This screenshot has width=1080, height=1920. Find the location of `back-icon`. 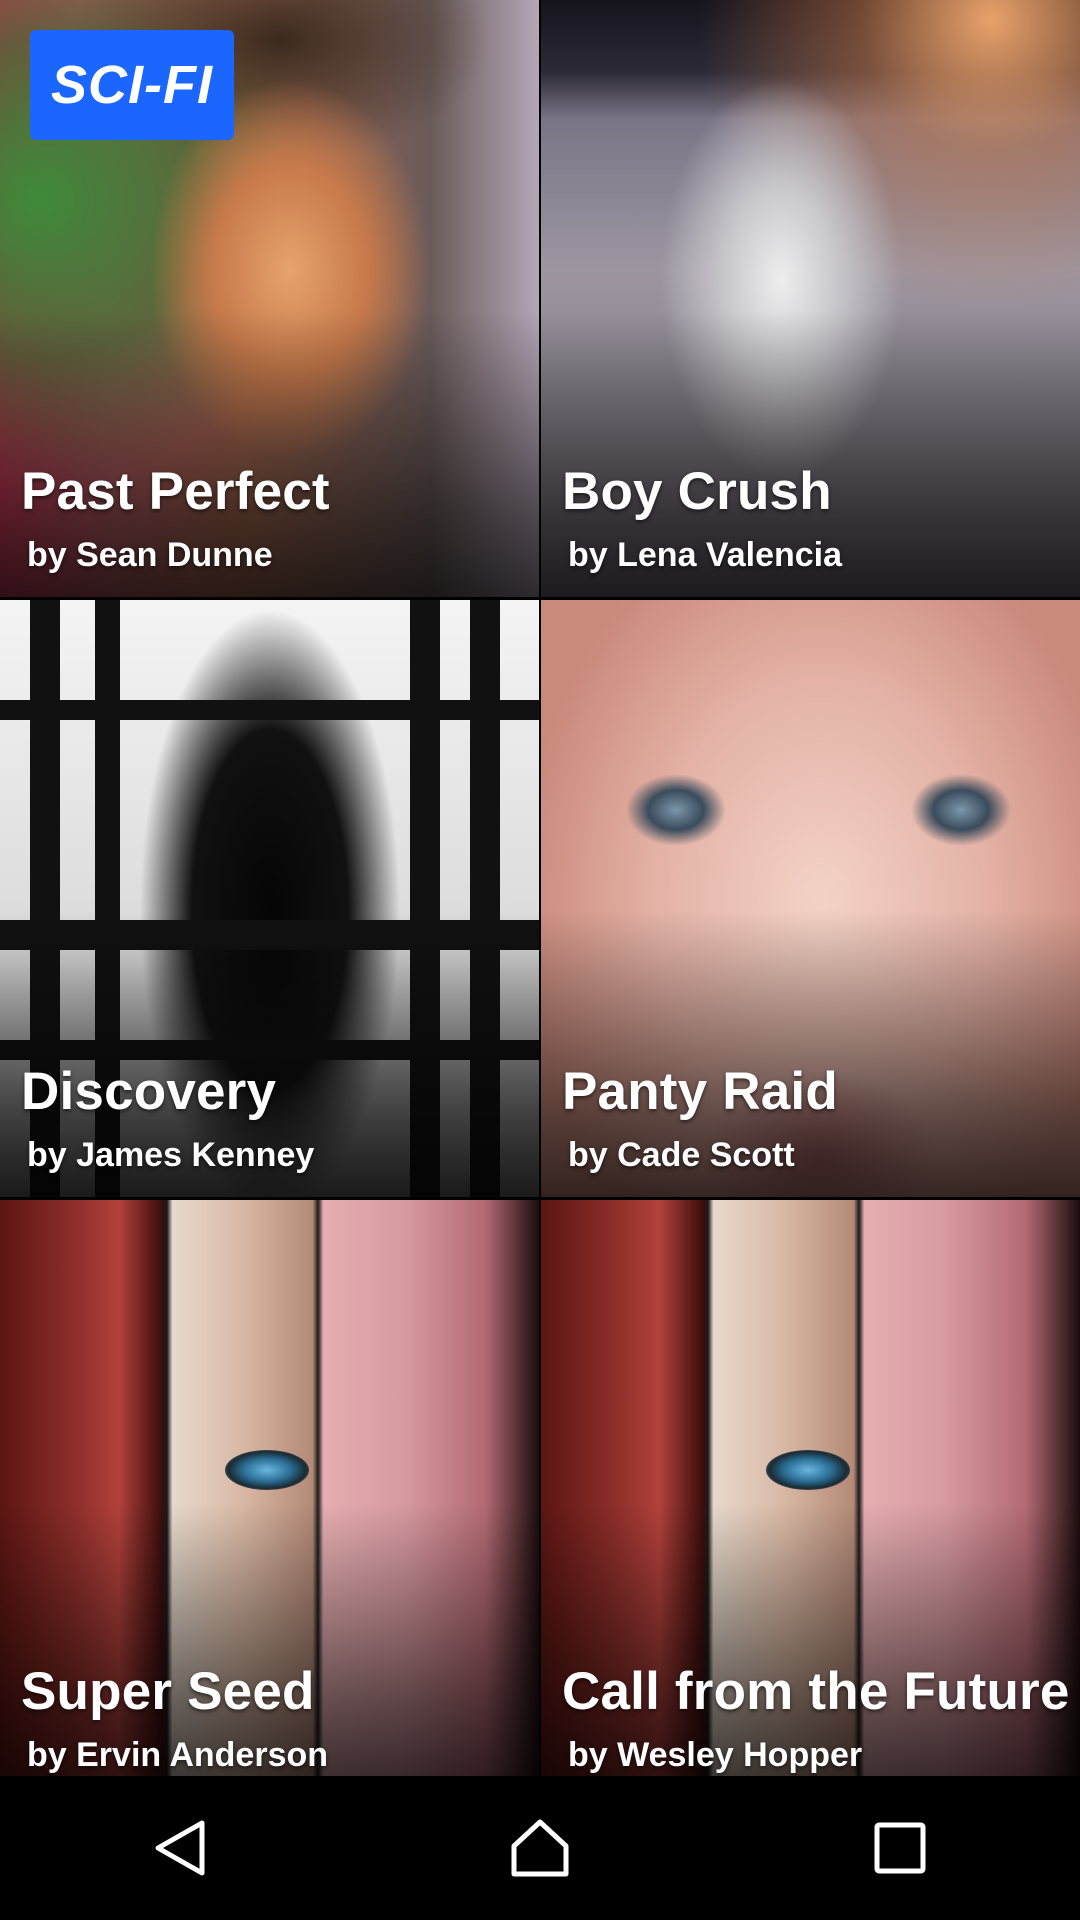

back-icon is located at coordinates (180, 1848).